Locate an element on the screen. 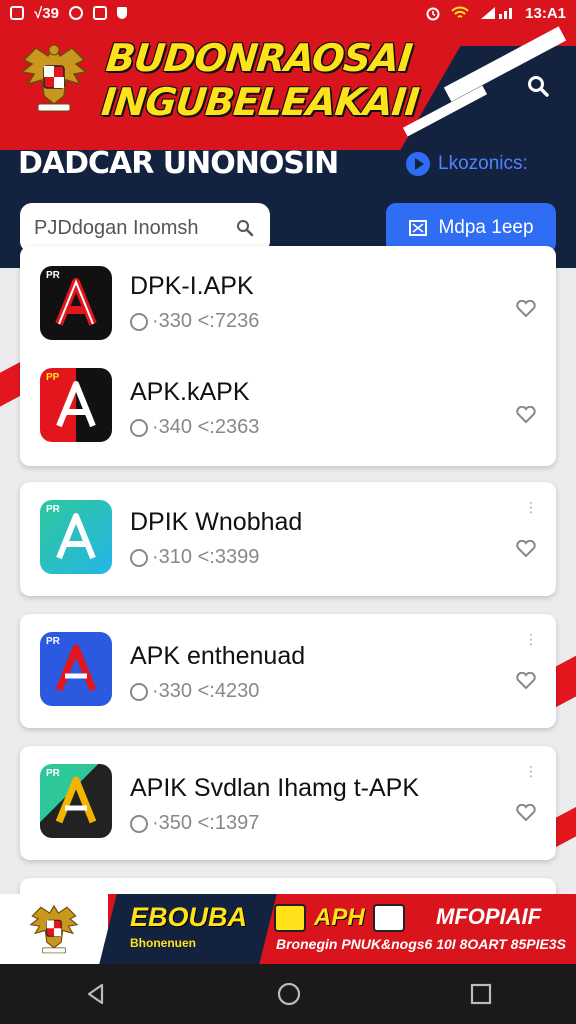  back-icon is located at coordinates (96, 994).